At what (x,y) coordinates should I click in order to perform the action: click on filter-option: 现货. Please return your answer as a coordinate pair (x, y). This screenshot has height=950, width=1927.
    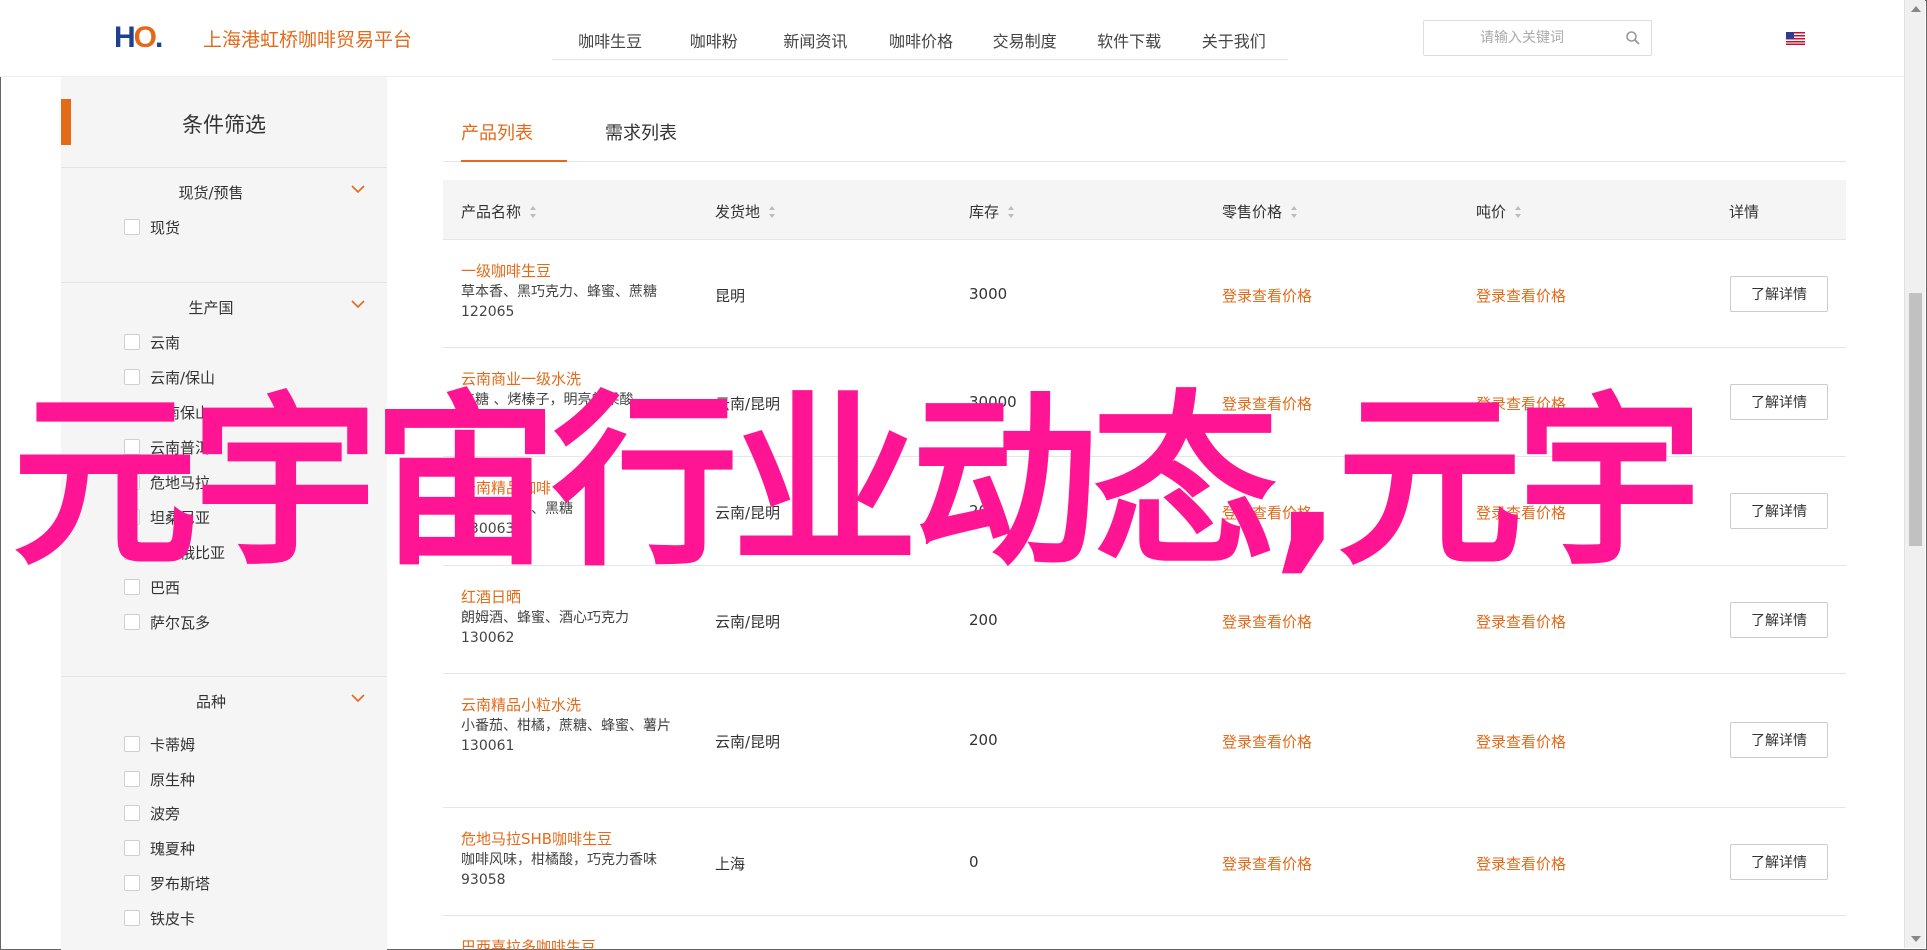
    Looking at the image, I should click on (152, 227).